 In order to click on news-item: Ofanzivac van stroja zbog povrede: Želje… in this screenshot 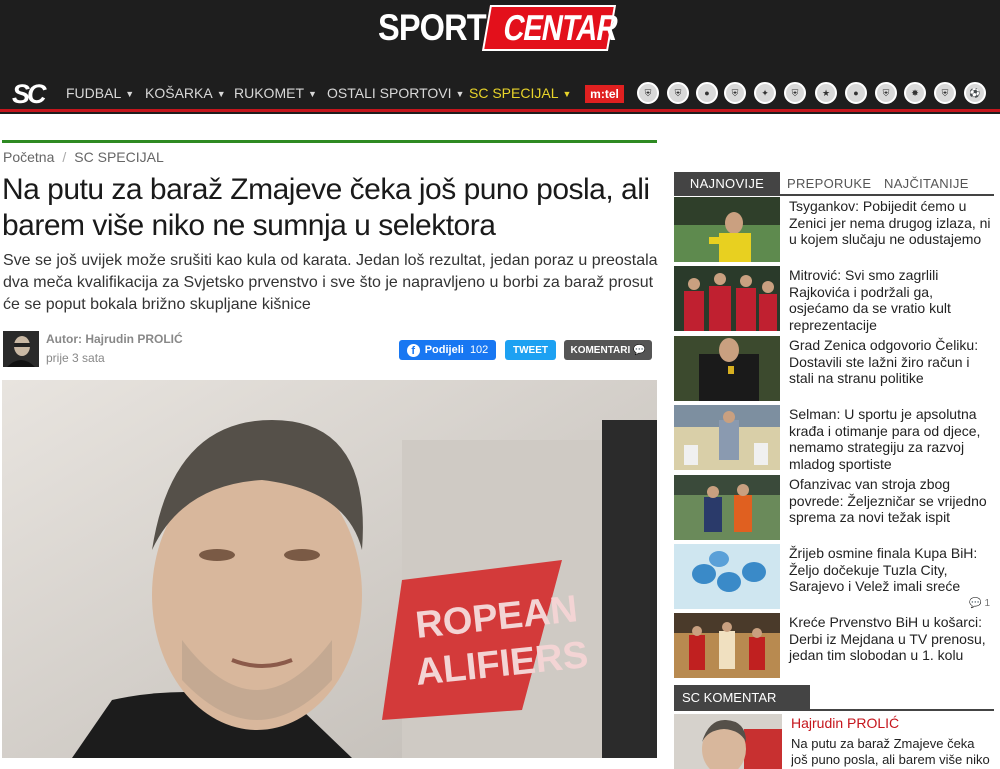, I will do `click(834, 507)`.